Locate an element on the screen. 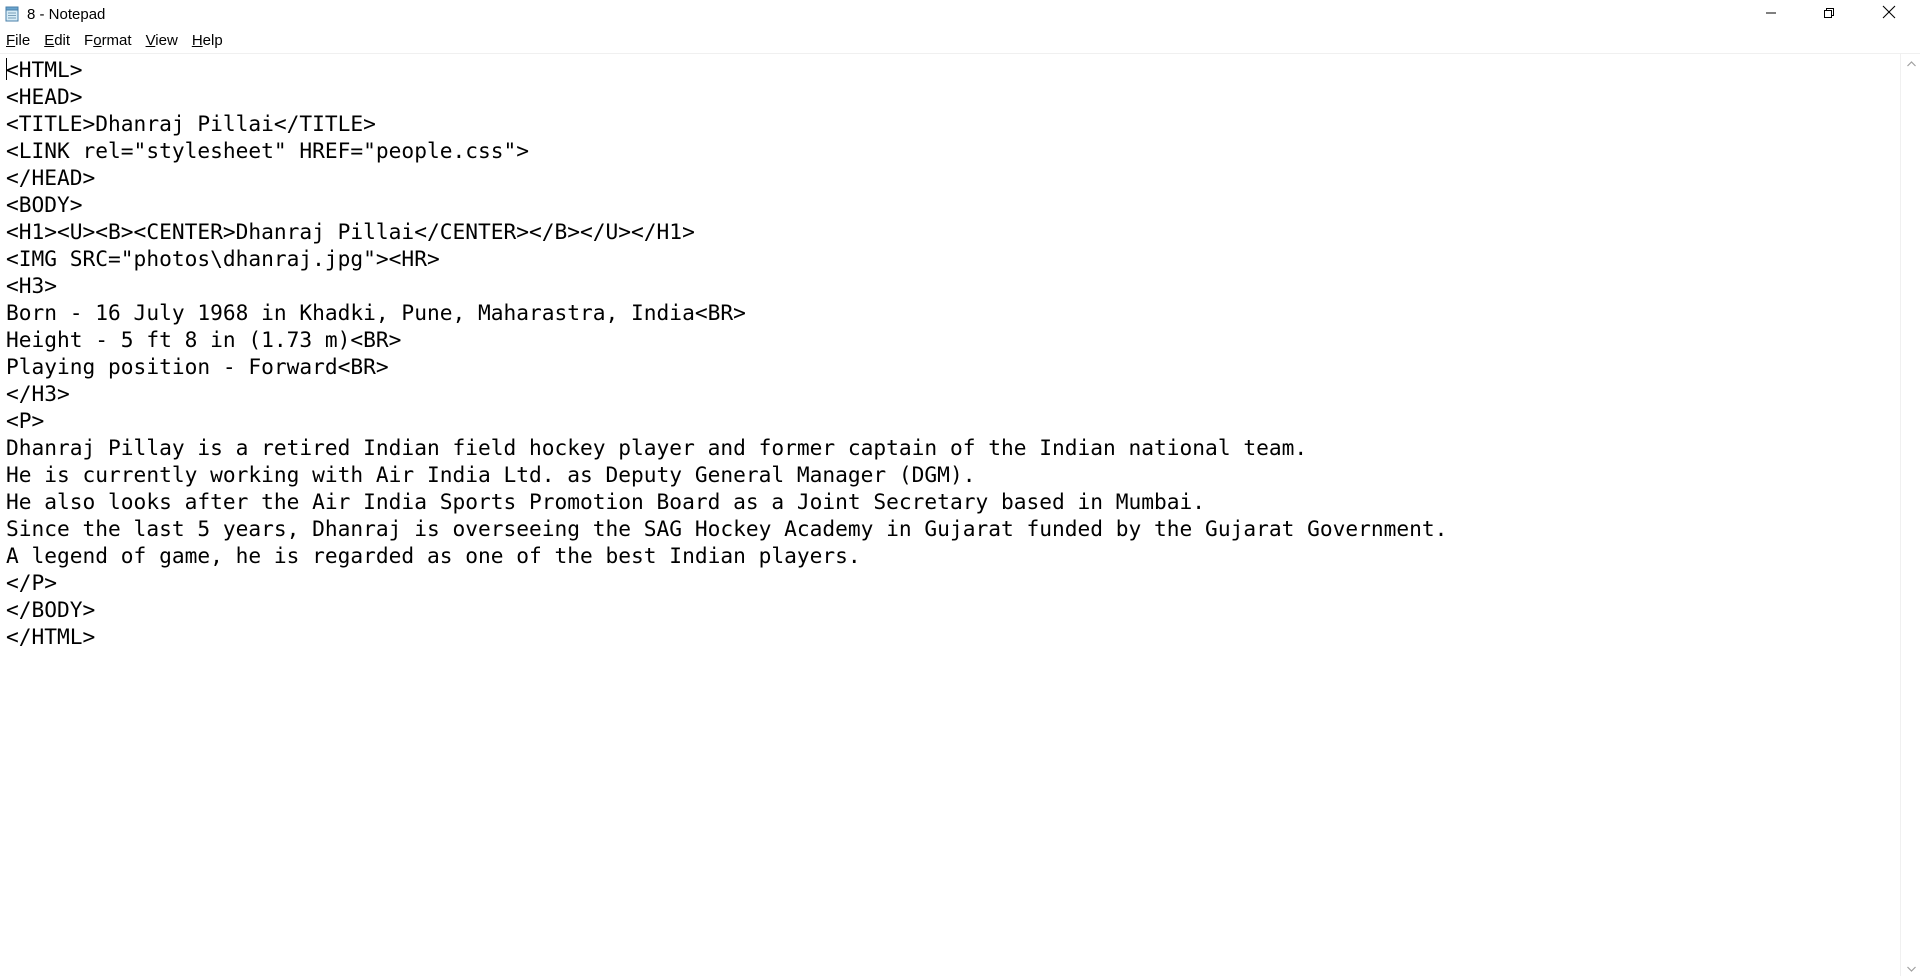  chevron-down-icon is located at coordinates (1911, 967).